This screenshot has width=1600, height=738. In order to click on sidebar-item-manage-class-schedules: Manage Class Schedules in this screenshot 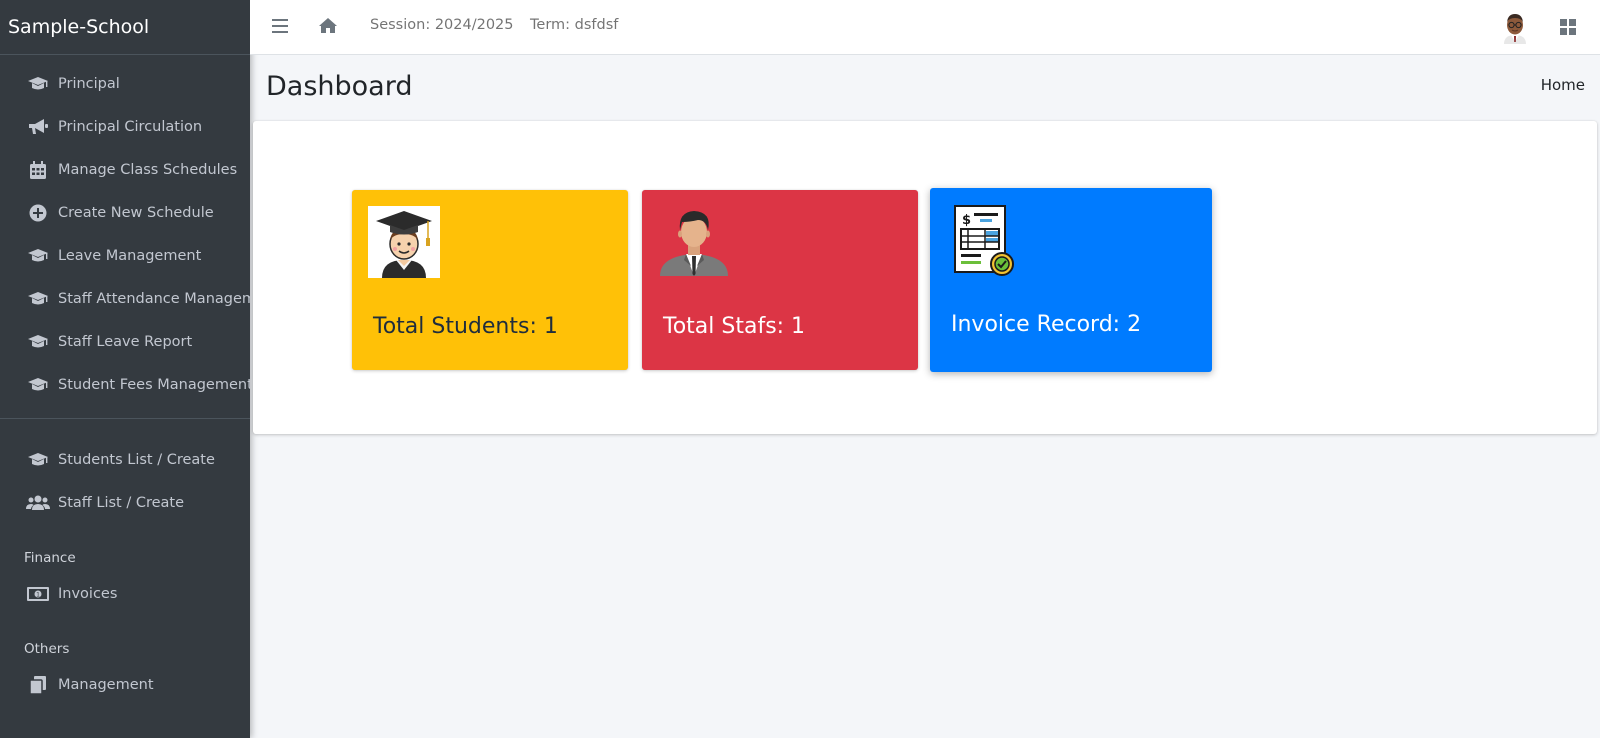, I will do `click(125, 169)`.